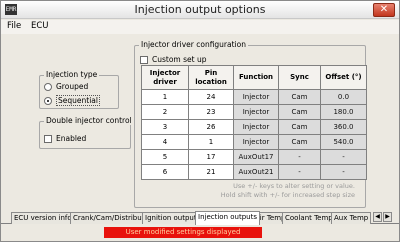  Describe the element at coordinates (165, 157) in the screenshot. I see `driver-cell: 5` at that location.